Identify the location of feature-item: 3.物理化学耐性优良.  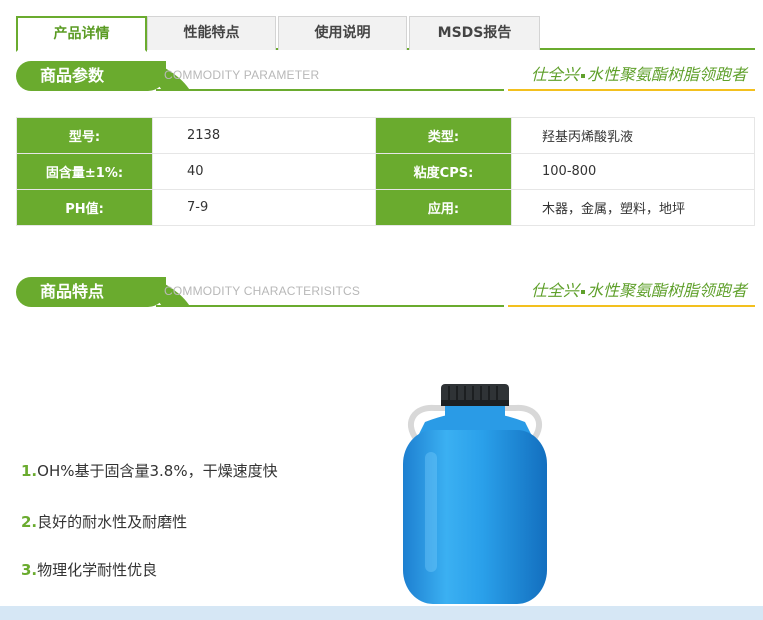
(89, 569).